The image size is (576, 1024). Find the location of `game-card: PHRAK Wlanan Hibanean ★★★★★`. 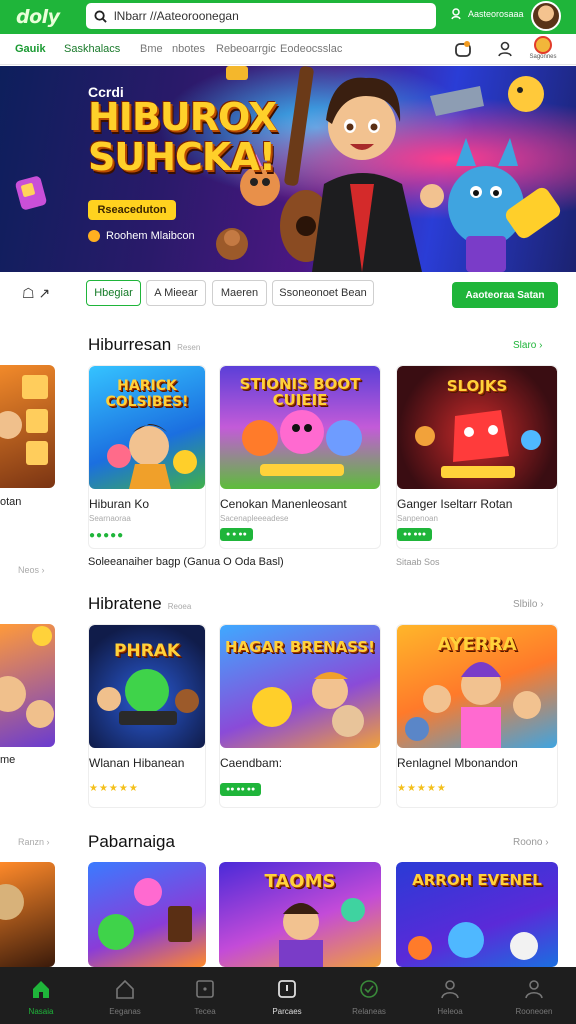

game-card: PHRAK Wlanan Hibanean ★★★★★ is located at coordinates (147, 716).